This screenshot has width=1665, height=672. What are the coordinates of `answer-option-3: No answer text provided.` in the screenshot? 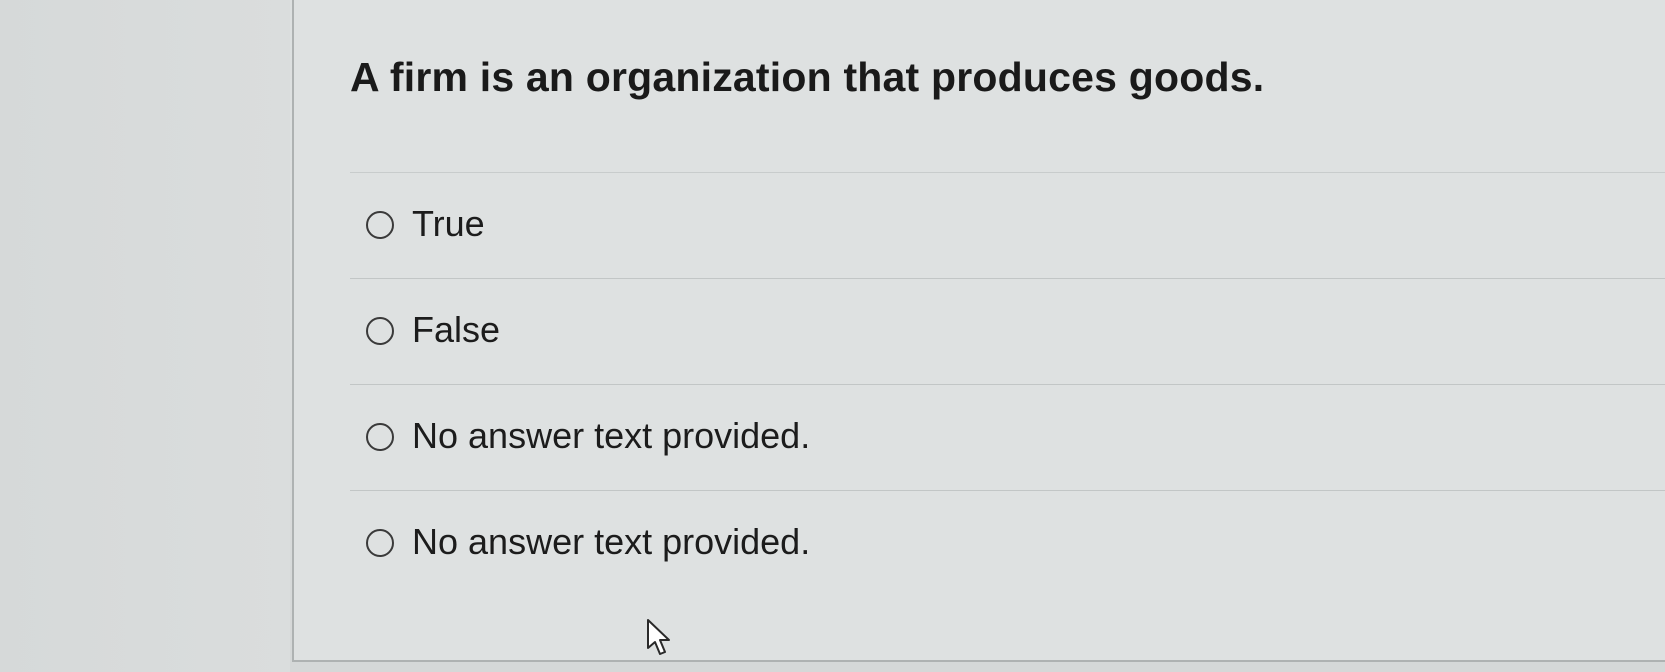 It's located at (1007, 437).